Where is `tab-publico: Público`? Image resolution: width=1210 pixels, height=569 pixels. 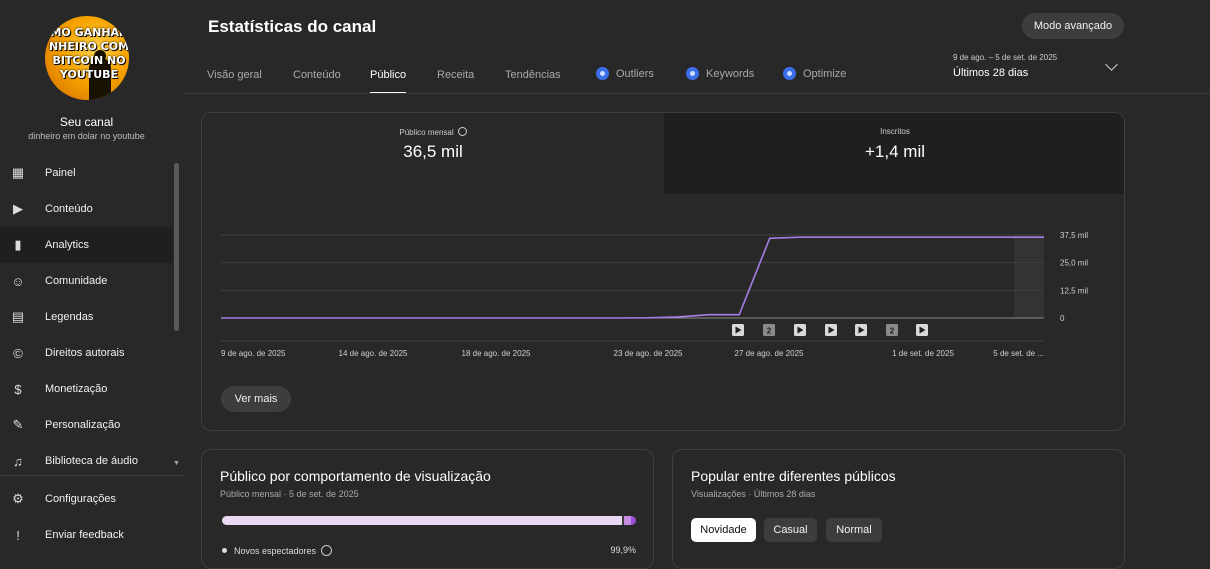 tab-publico: Público is located at coordinates (388, 77).